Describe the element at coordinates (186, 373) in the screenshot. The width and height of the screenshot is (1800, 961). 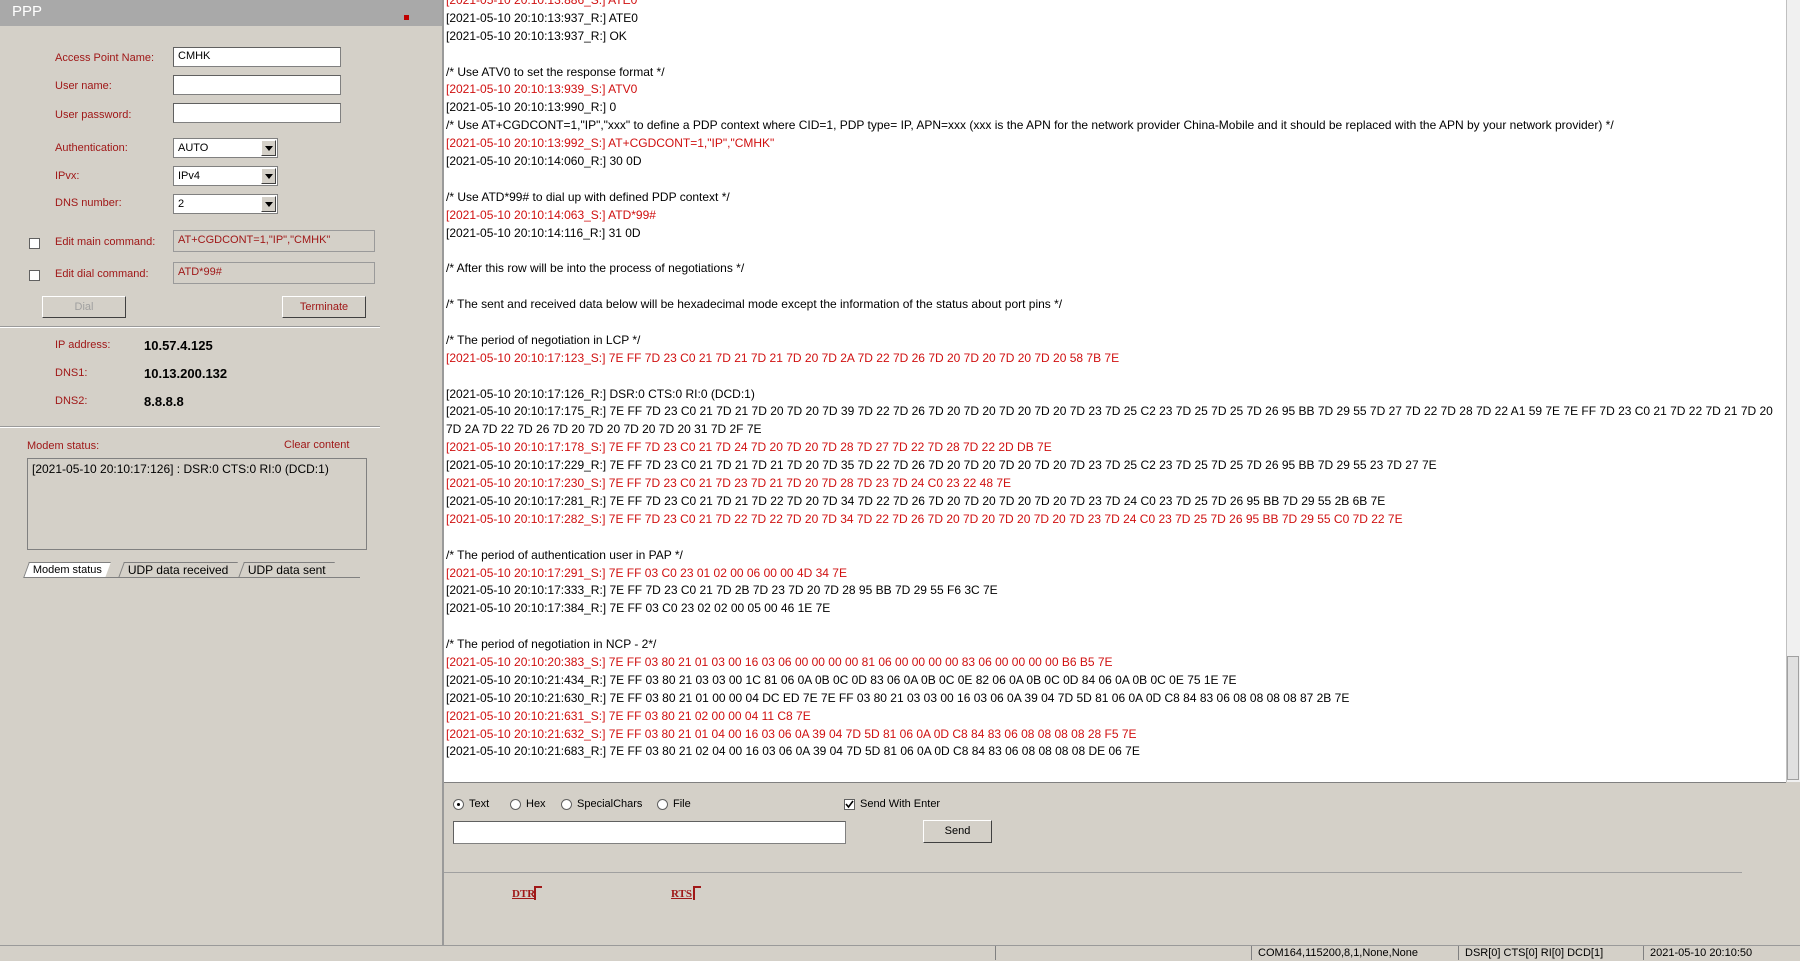
I see `dns1-value: 10.13.200.132` at that location.